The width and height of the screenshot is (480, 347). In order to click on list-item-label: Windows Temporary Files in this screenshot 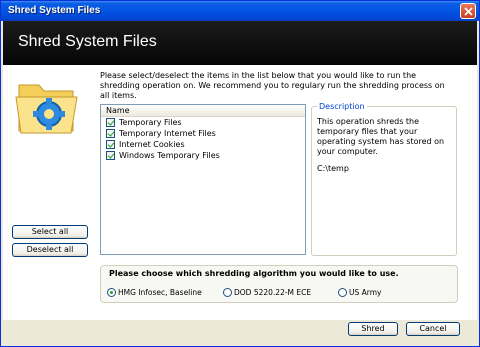, I will do `click(169, 155)`.